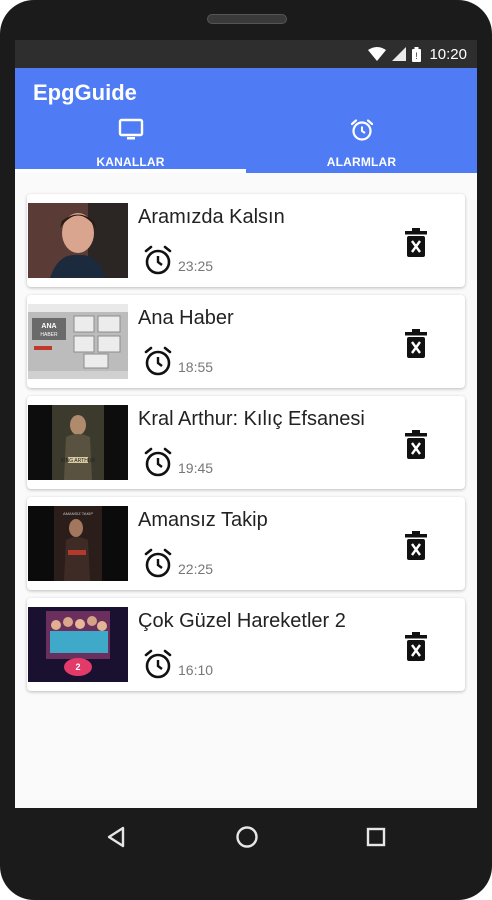 This screenshot has height=900, width=492. I want to click on program-thumbnail, so click(78, 240).